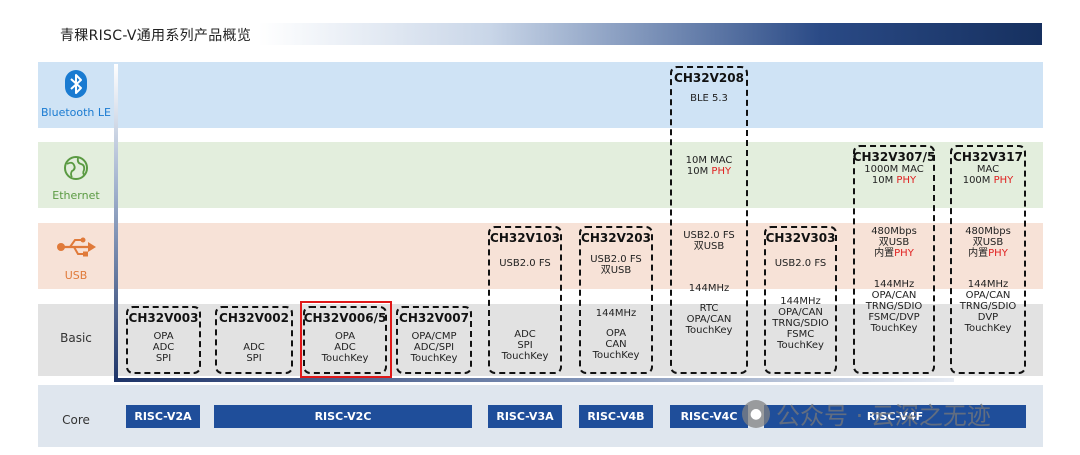  I want to click on chip-name: CH32V303, so click(800, 238).